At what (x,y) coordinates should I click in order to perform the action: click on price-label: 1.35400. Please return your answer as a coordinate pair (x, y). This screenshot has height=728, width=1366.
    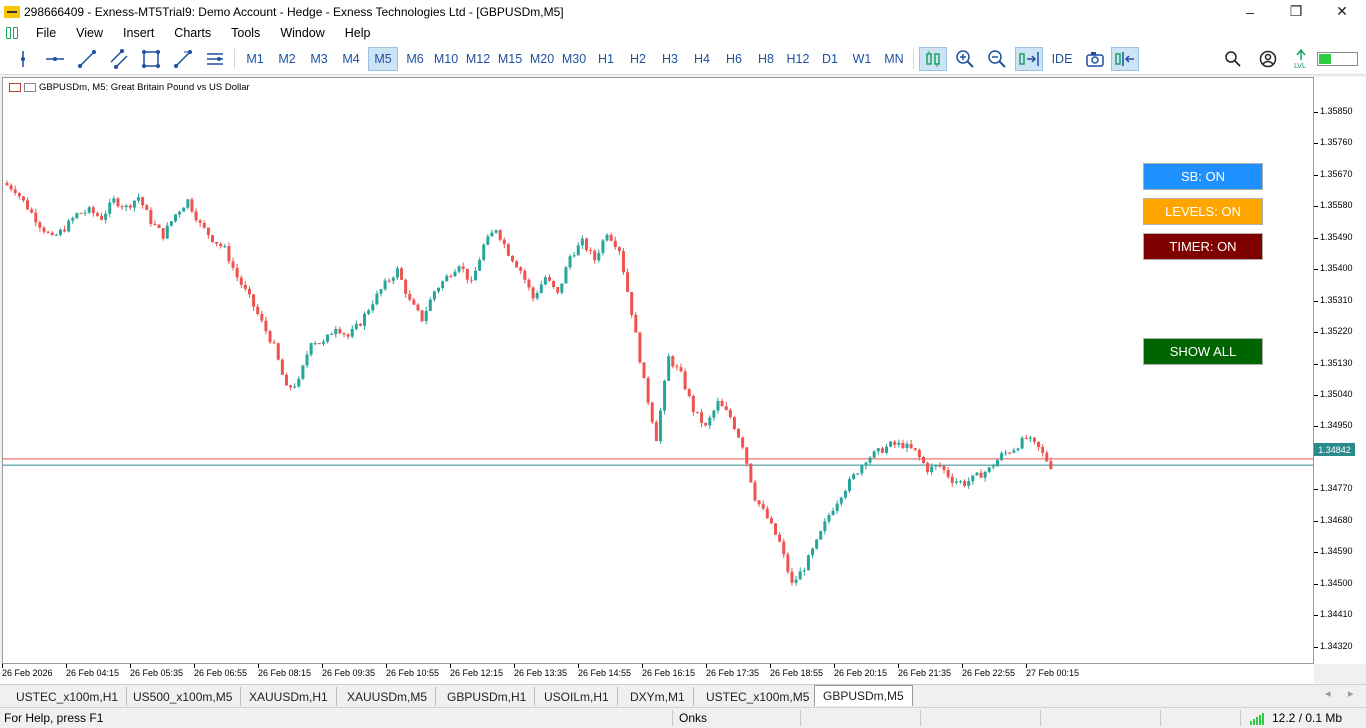
    Looking at the image, I should click on (1336, 268).